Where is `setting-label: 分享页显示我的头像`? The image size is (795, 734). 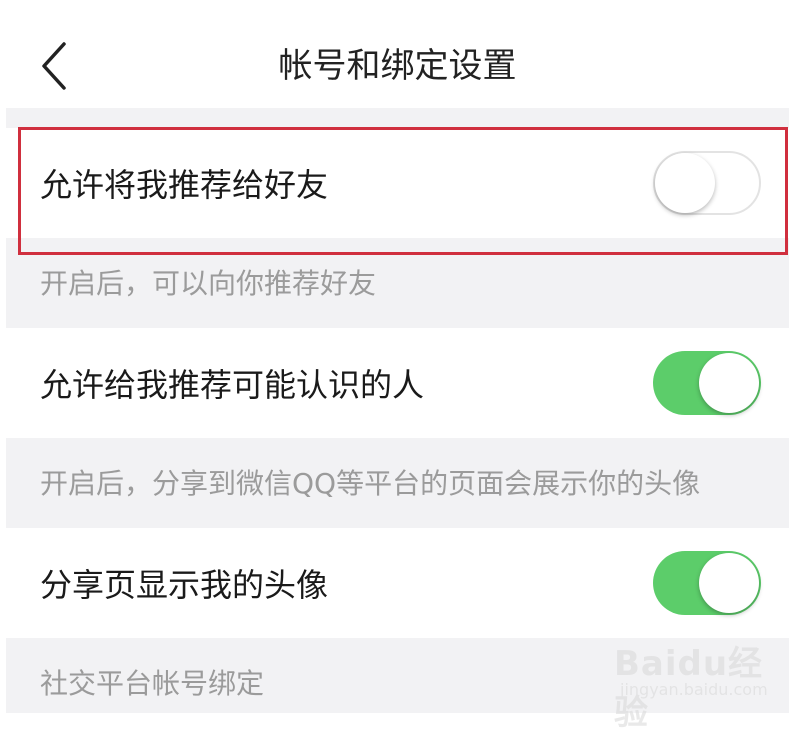 setting-label: 分享页显示我的头像 is located at coordinates (184, 585).